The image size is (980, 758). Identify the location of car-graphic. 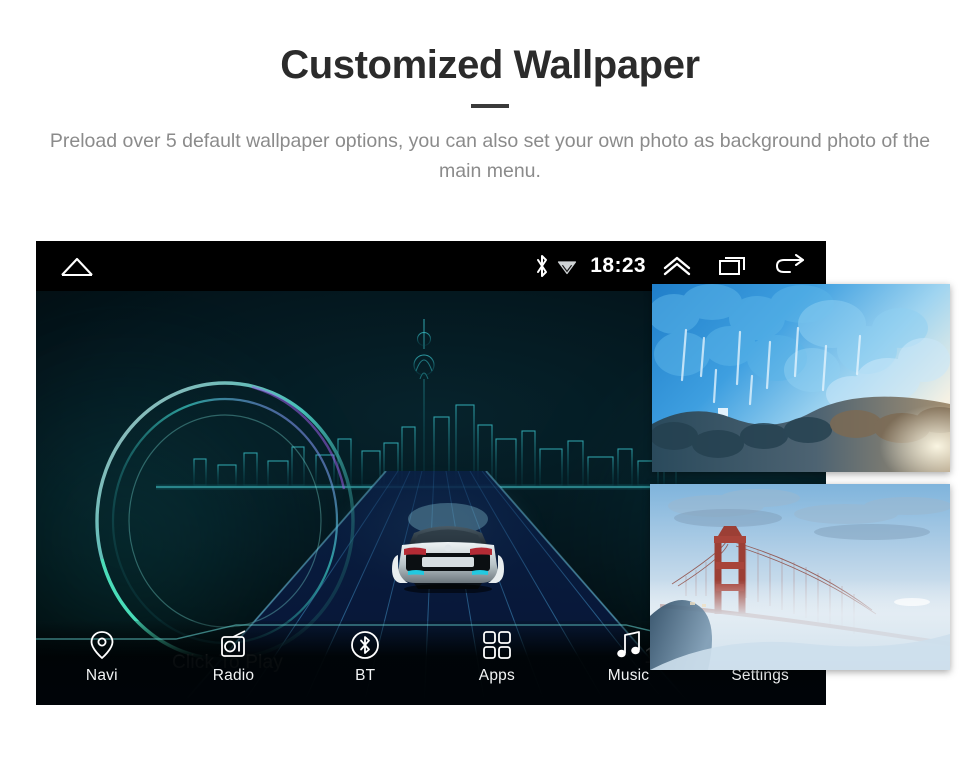
(448, 545).